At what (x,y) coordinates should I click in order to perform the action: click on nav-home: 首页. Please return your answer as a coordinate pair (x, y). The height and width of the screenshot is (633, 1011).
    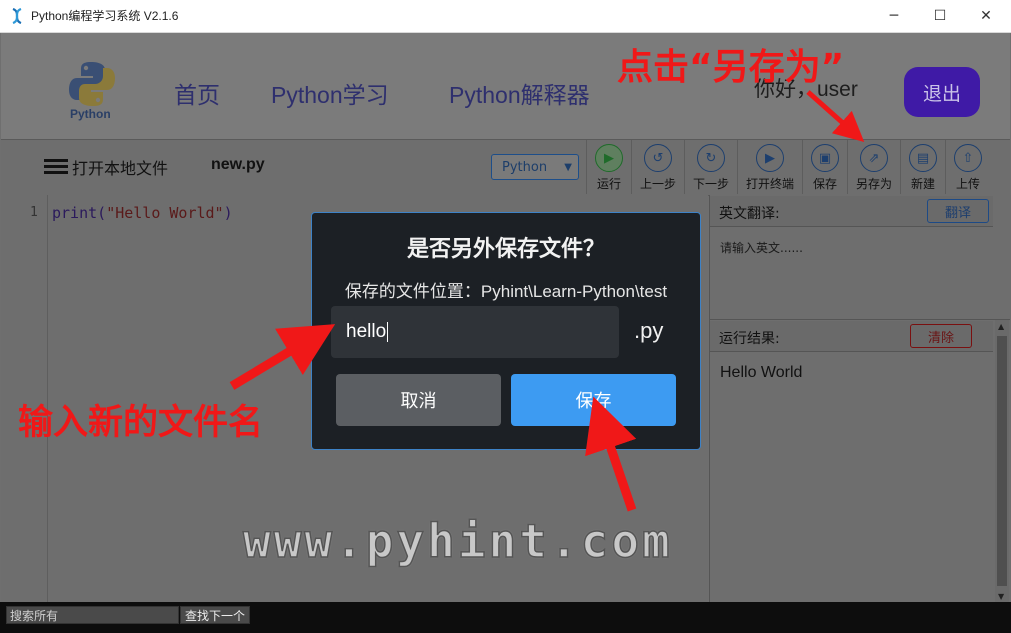
    Looking at the image, I should click on (197, 93).